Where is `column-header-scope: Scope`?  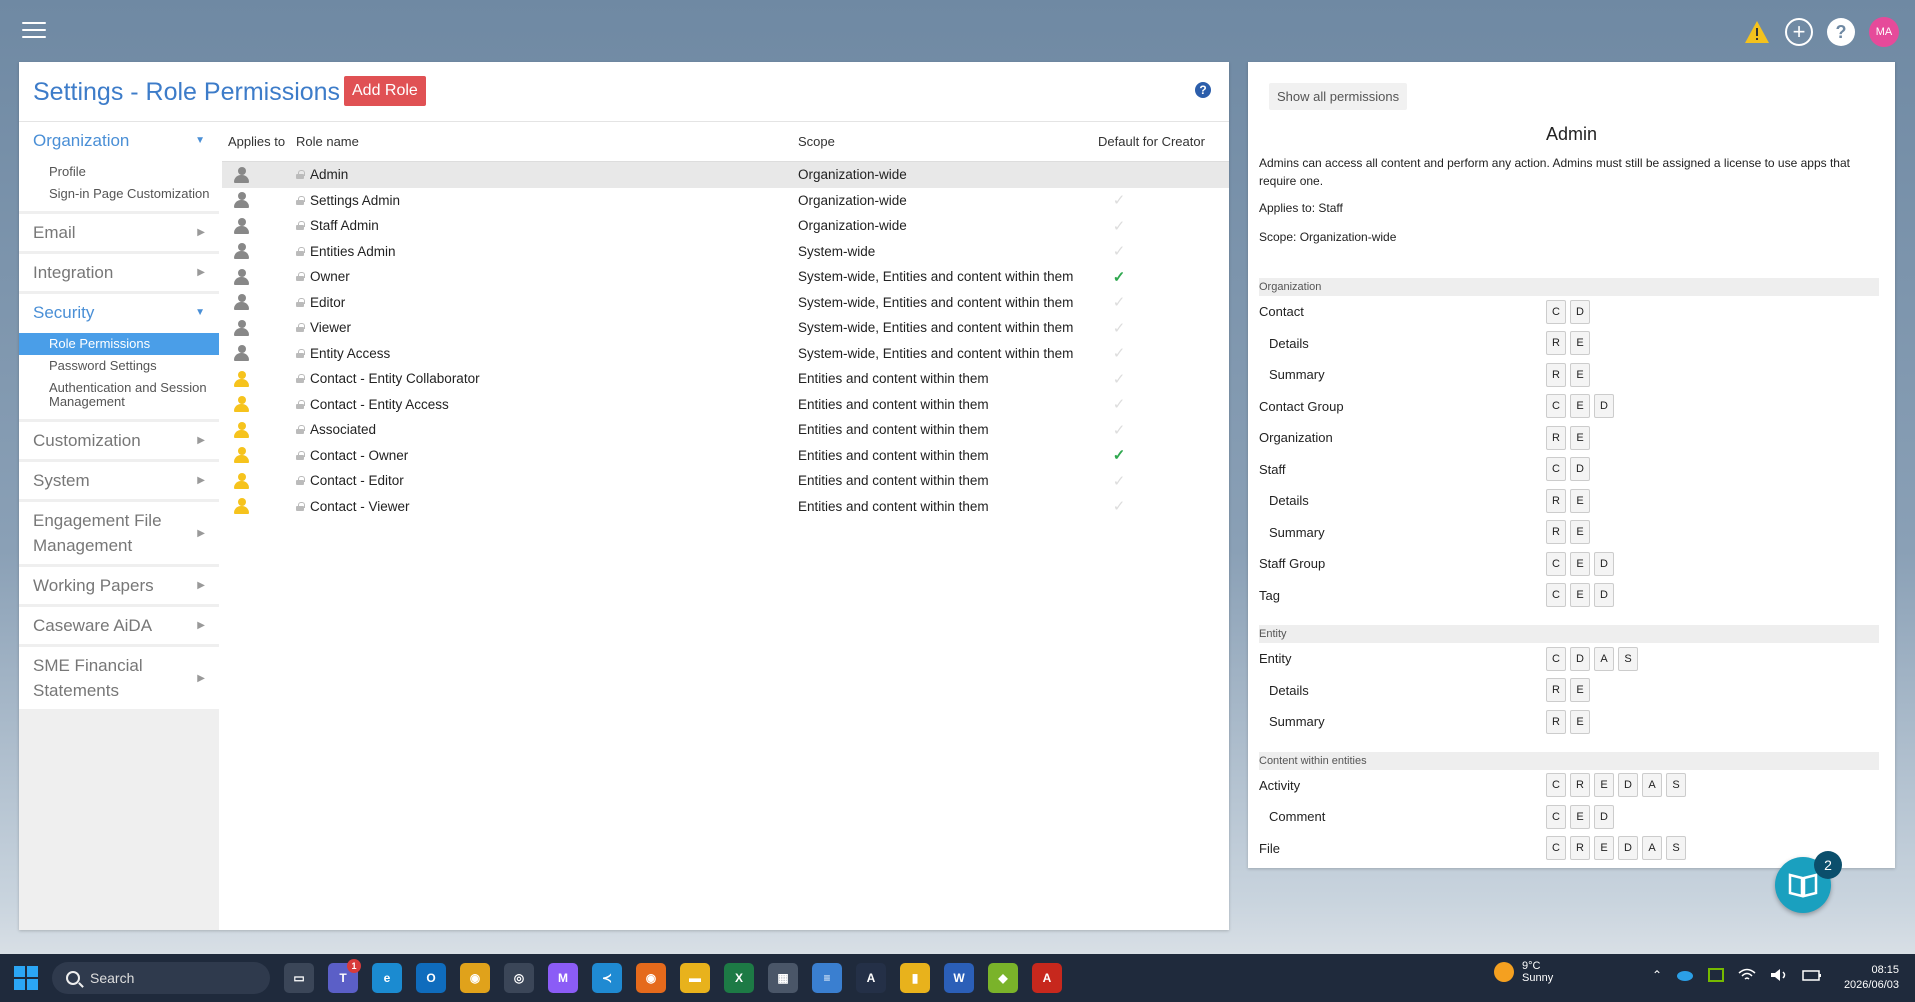 column-header-scope: Scope is located at coordinates (948, 141).